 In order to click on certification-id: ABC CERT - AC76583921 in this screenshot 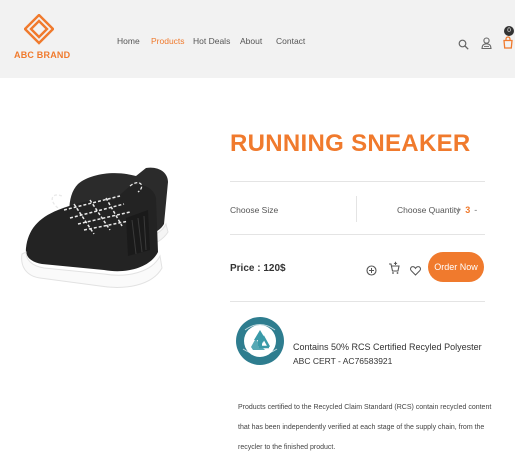, I will do `click(343, 361)`.